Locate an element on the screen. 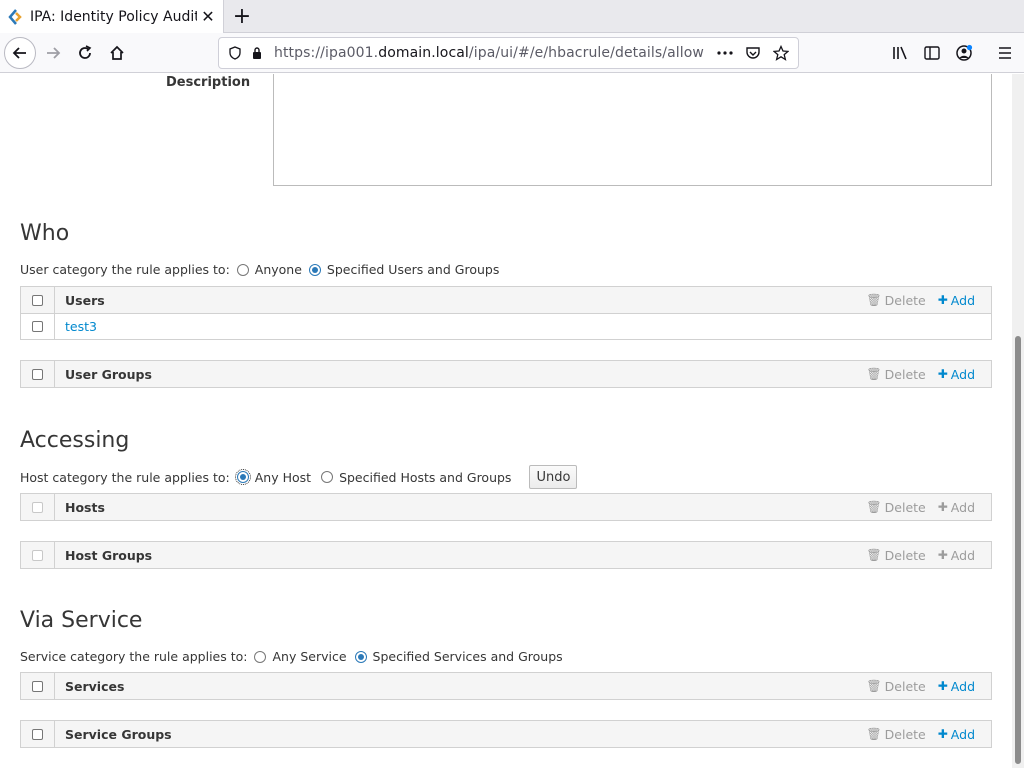  browser-tab: IPA: Identity Policy Audit ✕ is located at coordinates (112, 16).